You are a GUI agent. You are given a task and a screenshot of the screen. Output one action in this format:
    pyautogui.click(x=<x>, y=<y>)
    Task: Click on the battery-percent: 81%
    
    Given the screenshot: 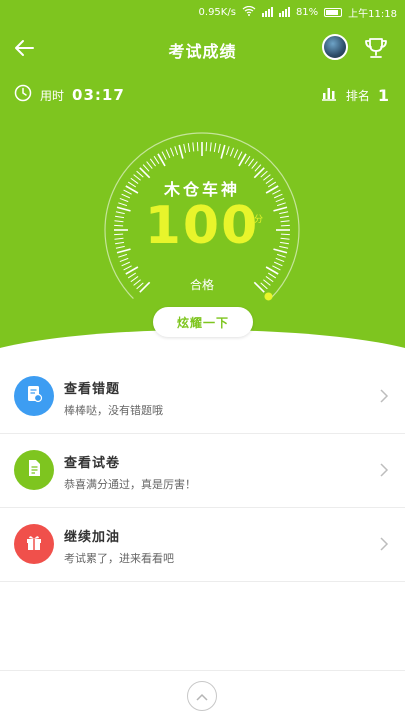 What is the action you would take?
    pyautogui.click(x=307, y=12)
    